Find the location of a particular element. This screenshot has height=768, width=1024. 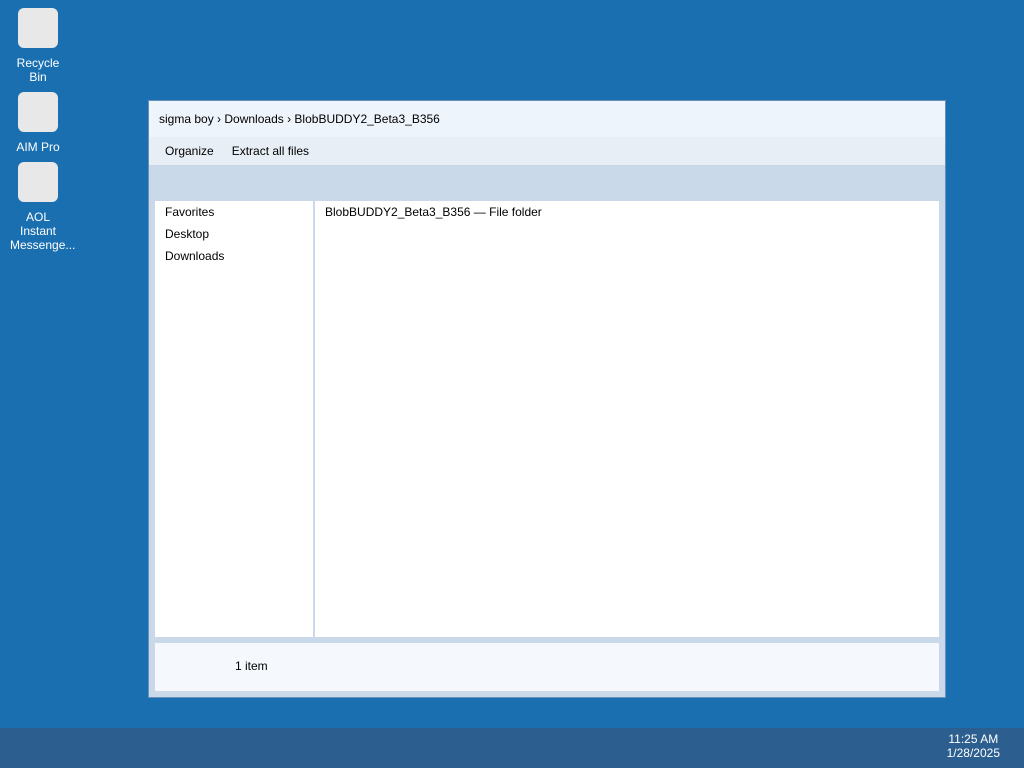

toolbar: Organize Extract all files is located at coordinates (547, 151).